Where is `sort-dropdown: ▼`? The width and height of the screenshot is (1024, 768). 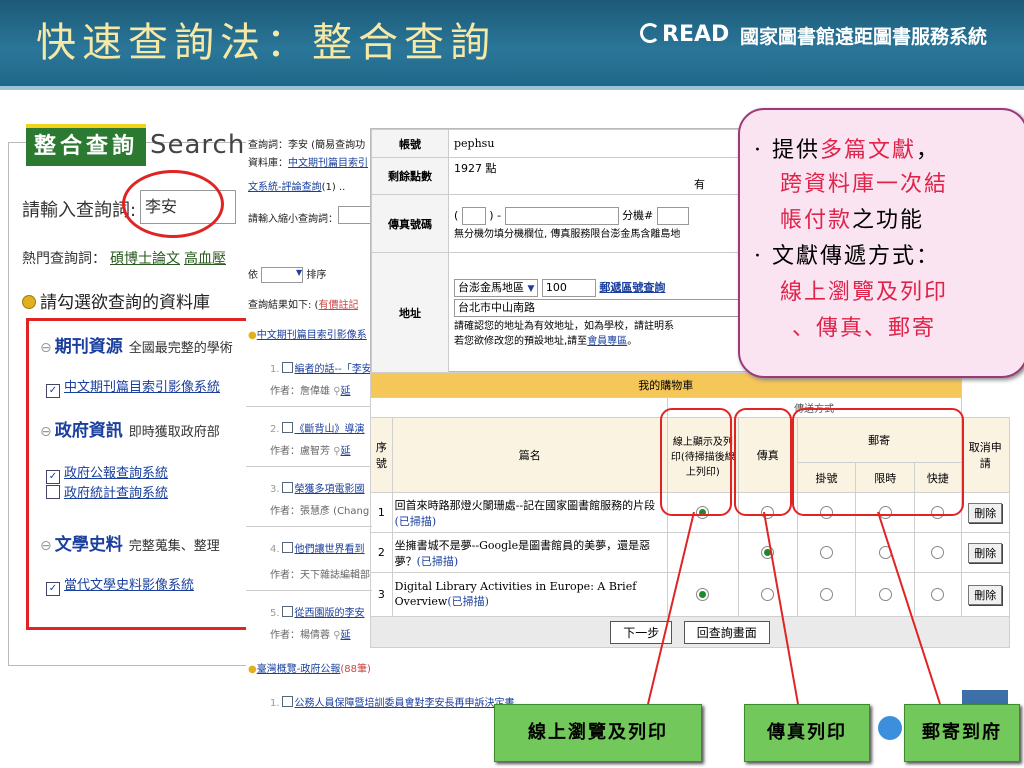 sort-dropdown: ▼ is located at coordinates (282, 275).